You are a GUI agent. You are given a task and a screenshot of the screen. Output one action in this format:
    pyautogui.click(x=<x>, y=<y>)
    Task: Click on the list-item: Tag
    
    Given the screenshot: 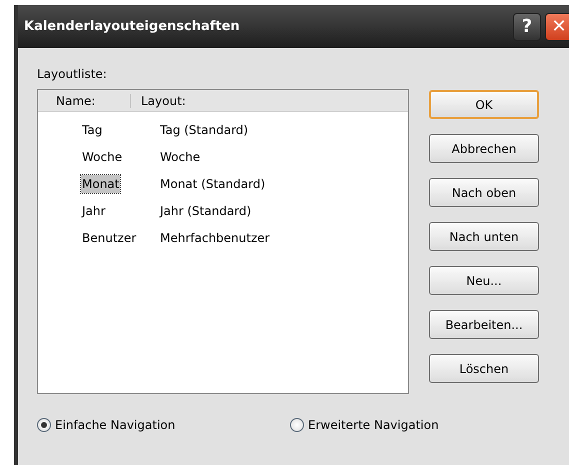 What is the action you would take?
    pyautogui.click(x=92, y=129)
    